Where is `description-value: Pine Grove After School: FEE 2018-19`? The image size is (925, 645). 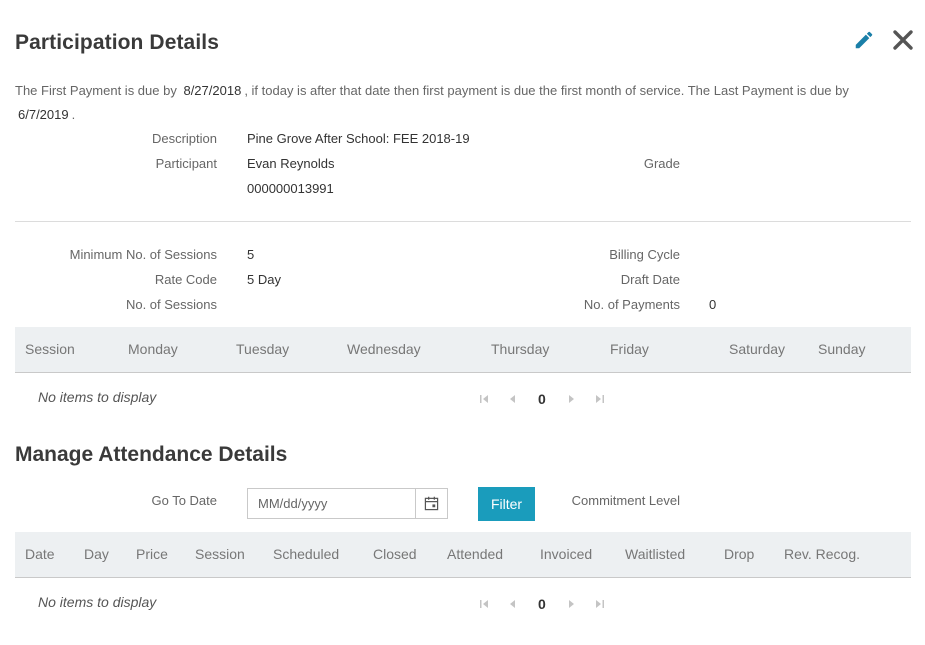 description-value: Pine Grove After School: FEE 2018-19 is located at coordinates (358, 138).